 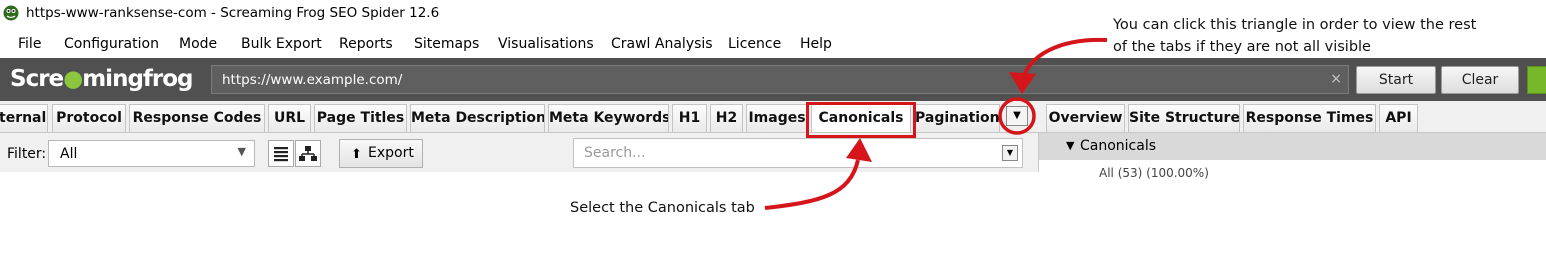 I want to click on triangle-note-arrowhead, so click(x=1022, y=83).